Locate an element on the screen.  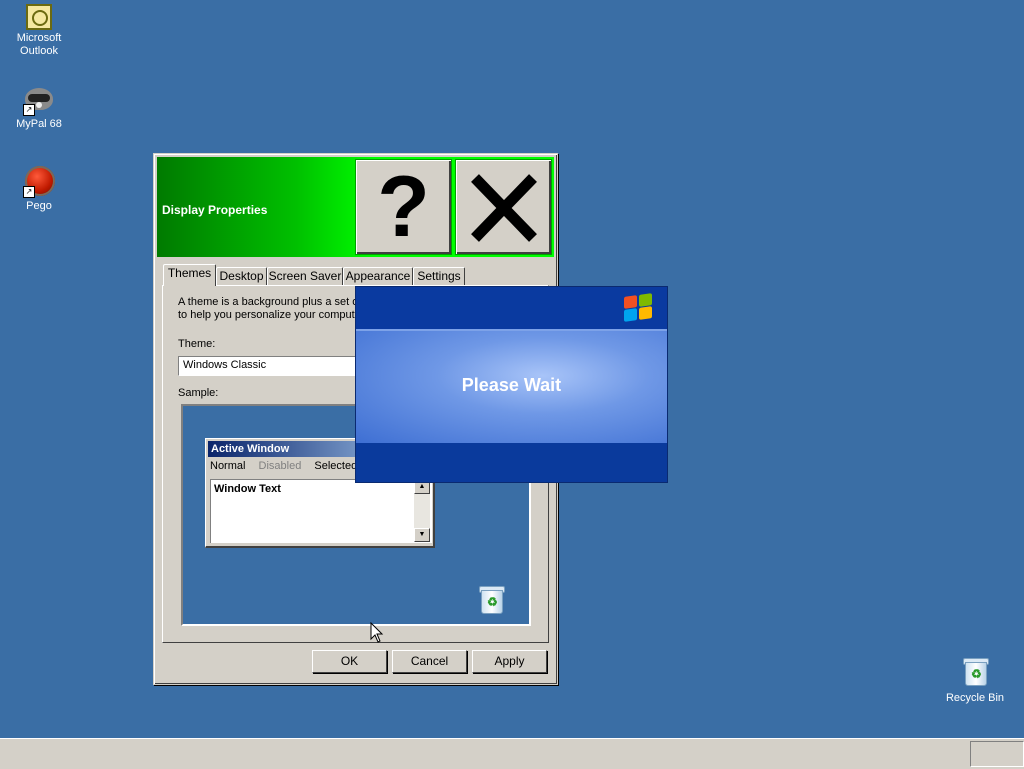
sample-label: Sample: is located at coordinates (198, 393).